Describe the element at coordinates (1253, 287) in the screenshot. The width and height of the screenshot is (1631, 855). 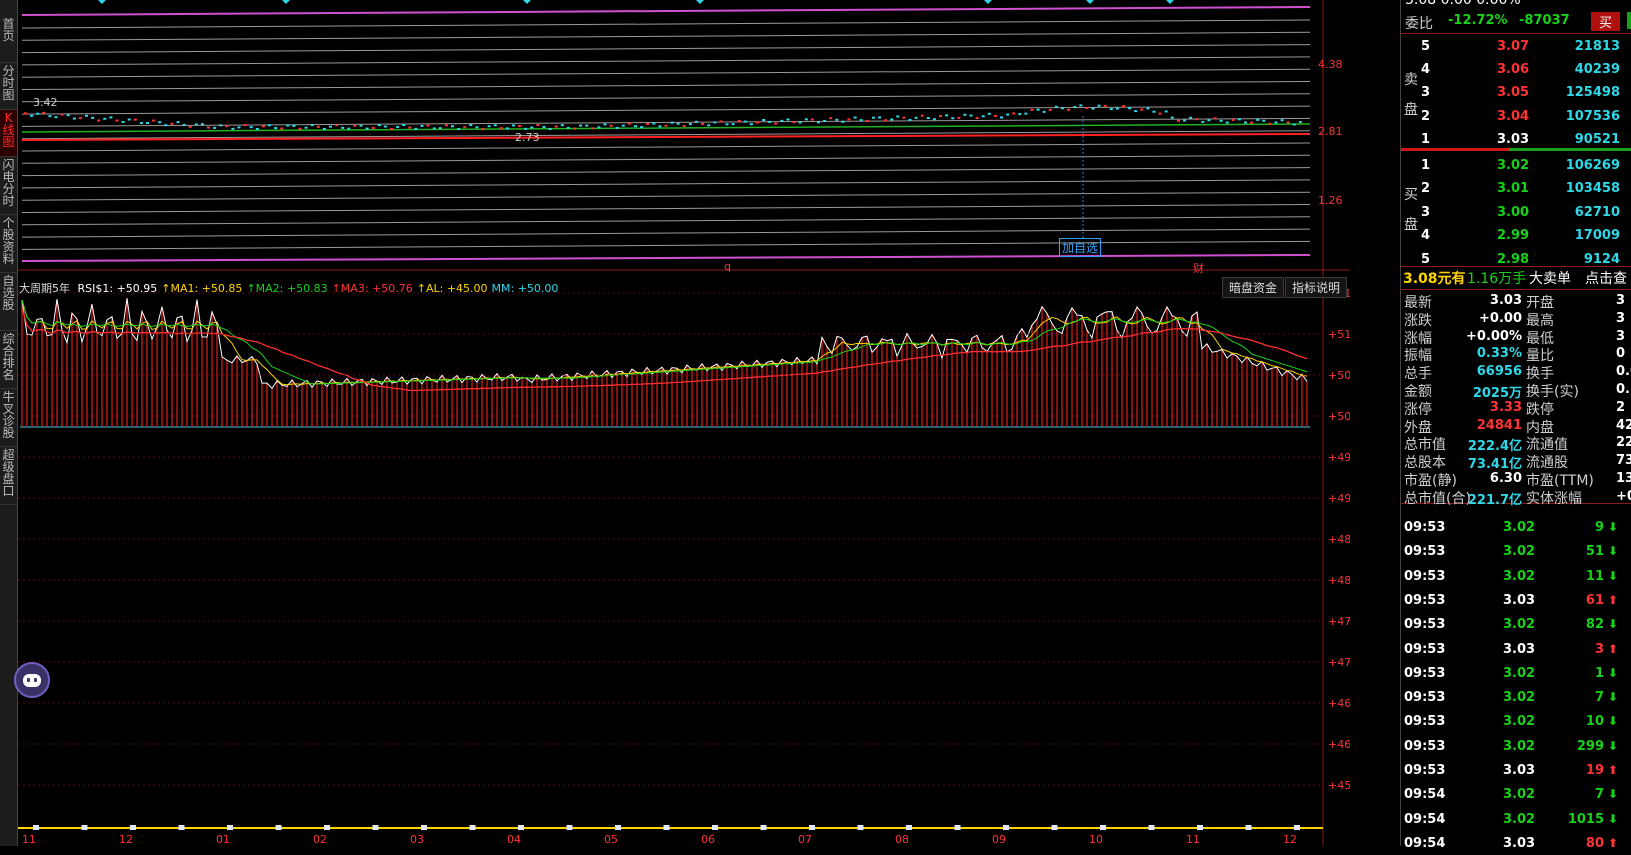
I see `dark-fund-button: 暗盘资金` at that location.